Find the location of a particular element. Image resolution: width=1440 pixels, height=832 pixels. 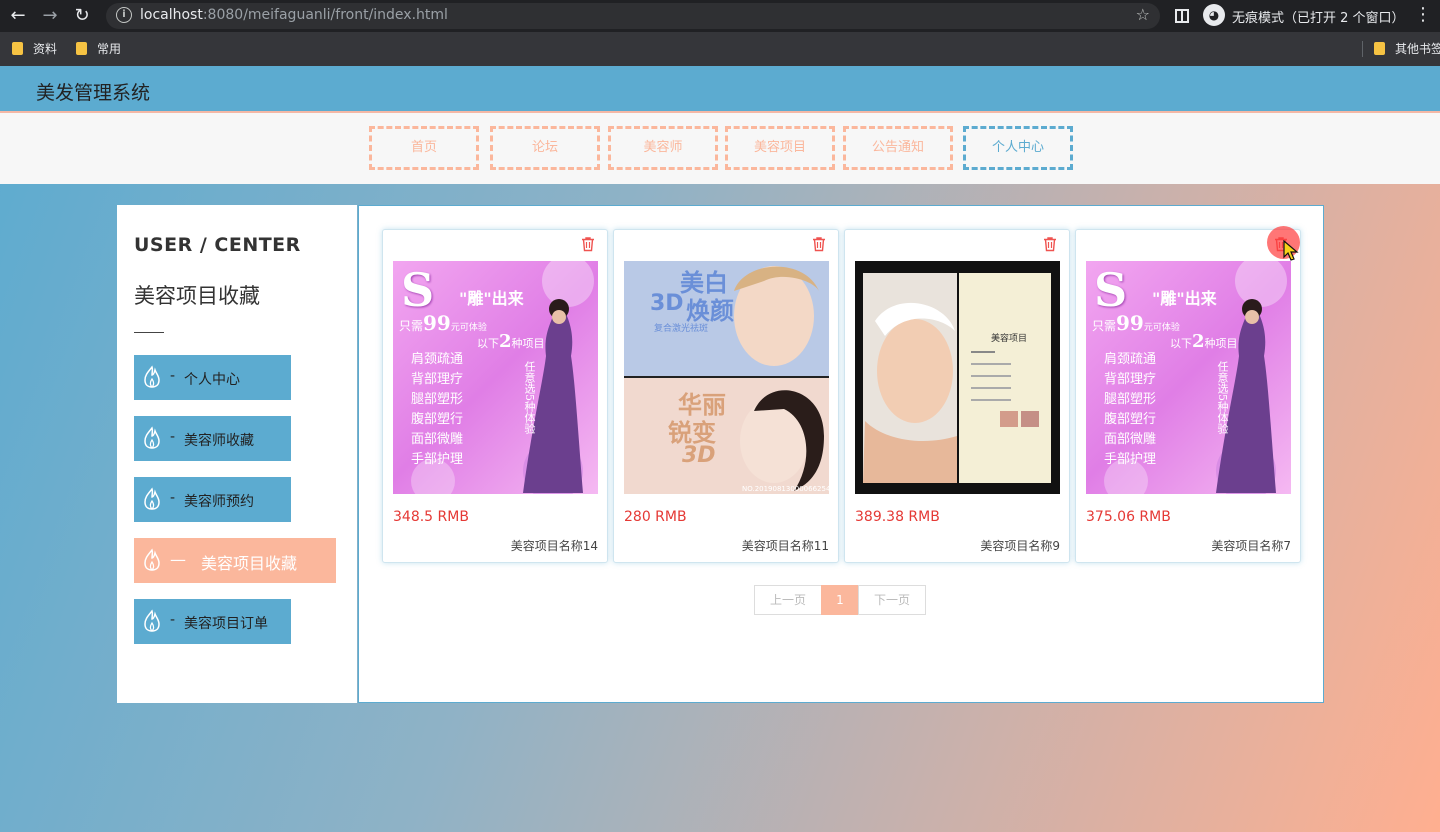

sidebar-item-beautician-booking: - 美容师预约 is located at coordinates (212, 499).